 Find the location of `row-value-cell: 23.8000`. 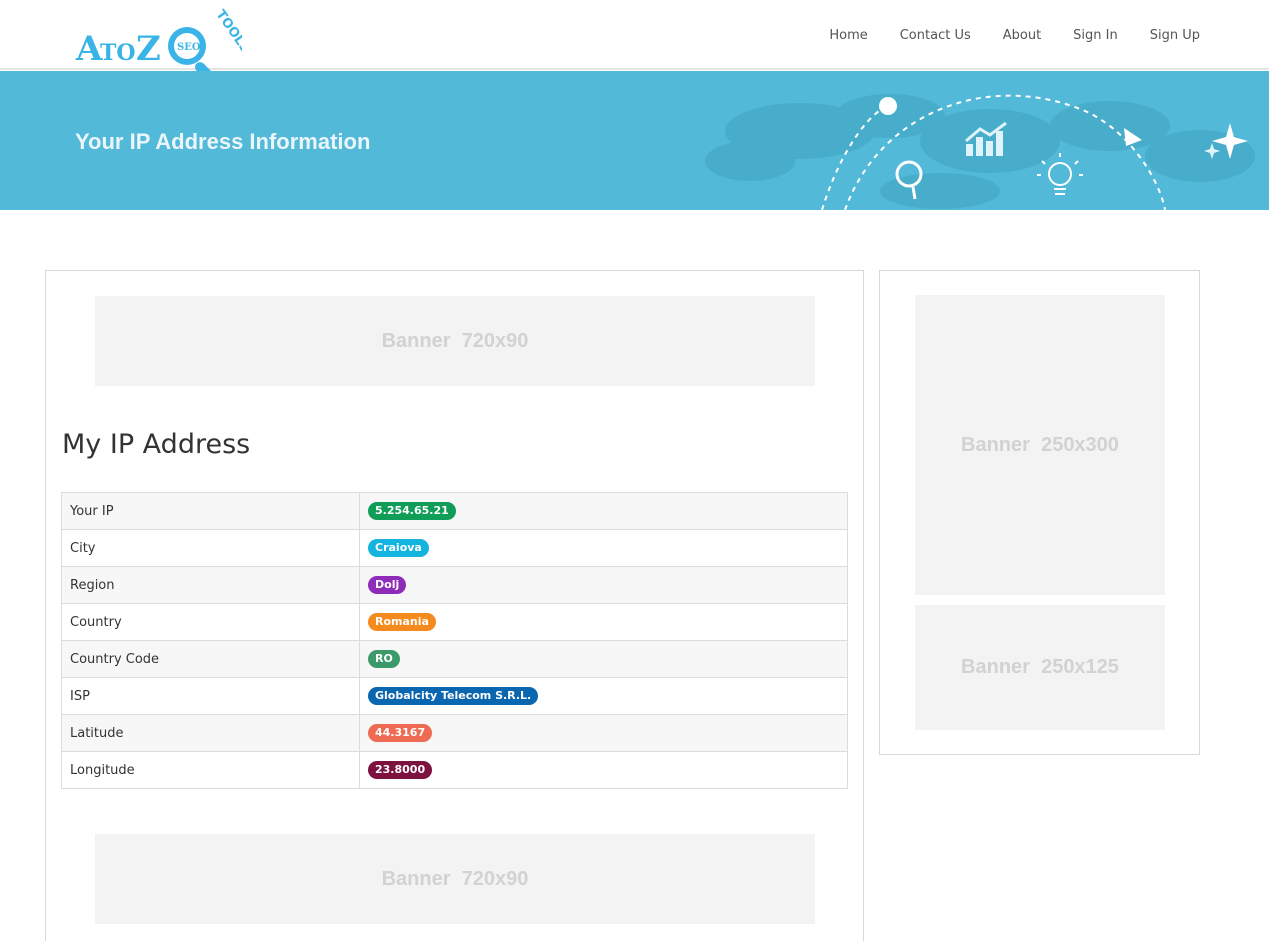

row-value-cell: 23.8000 is located at coordinates (604, 770).